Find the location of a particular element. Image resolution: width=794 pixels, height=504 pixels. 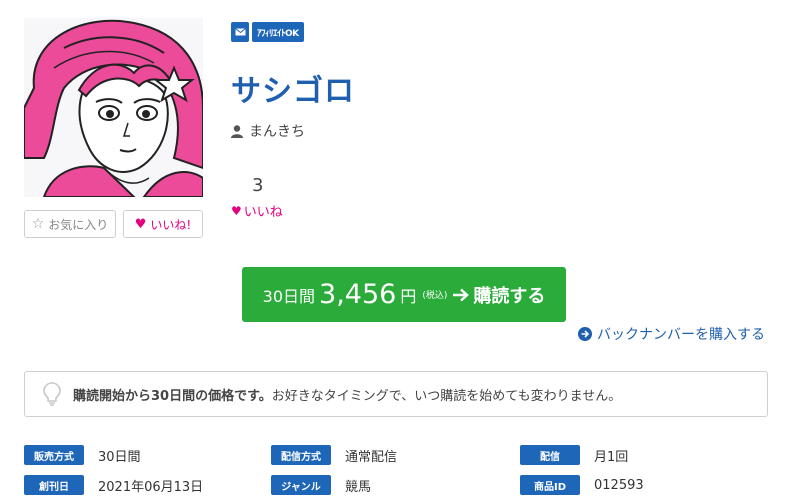

detail-delivery-method: 配信方式 通常配信 is located at coordinates (334, 455).